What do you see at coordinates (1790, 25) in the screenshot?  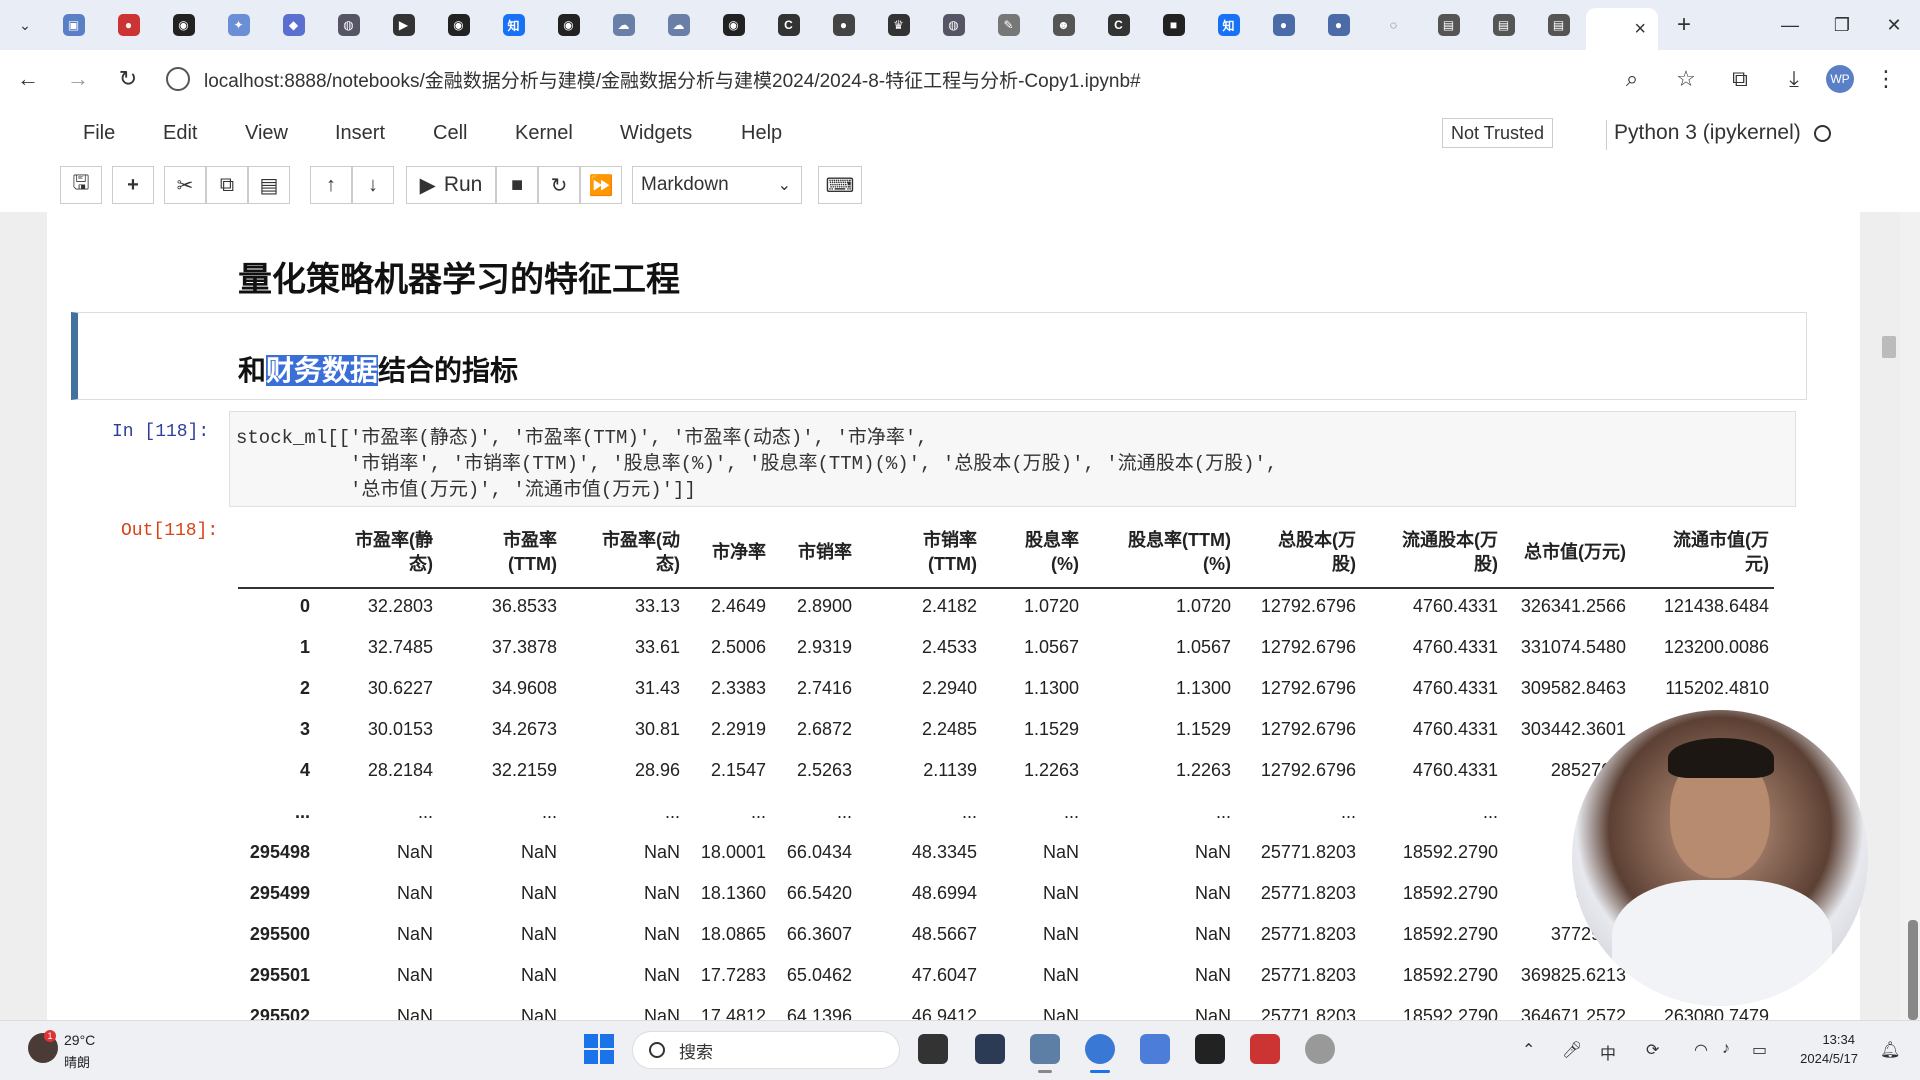 I see `minimize-icon: —` at bounding box center [1790, 25].